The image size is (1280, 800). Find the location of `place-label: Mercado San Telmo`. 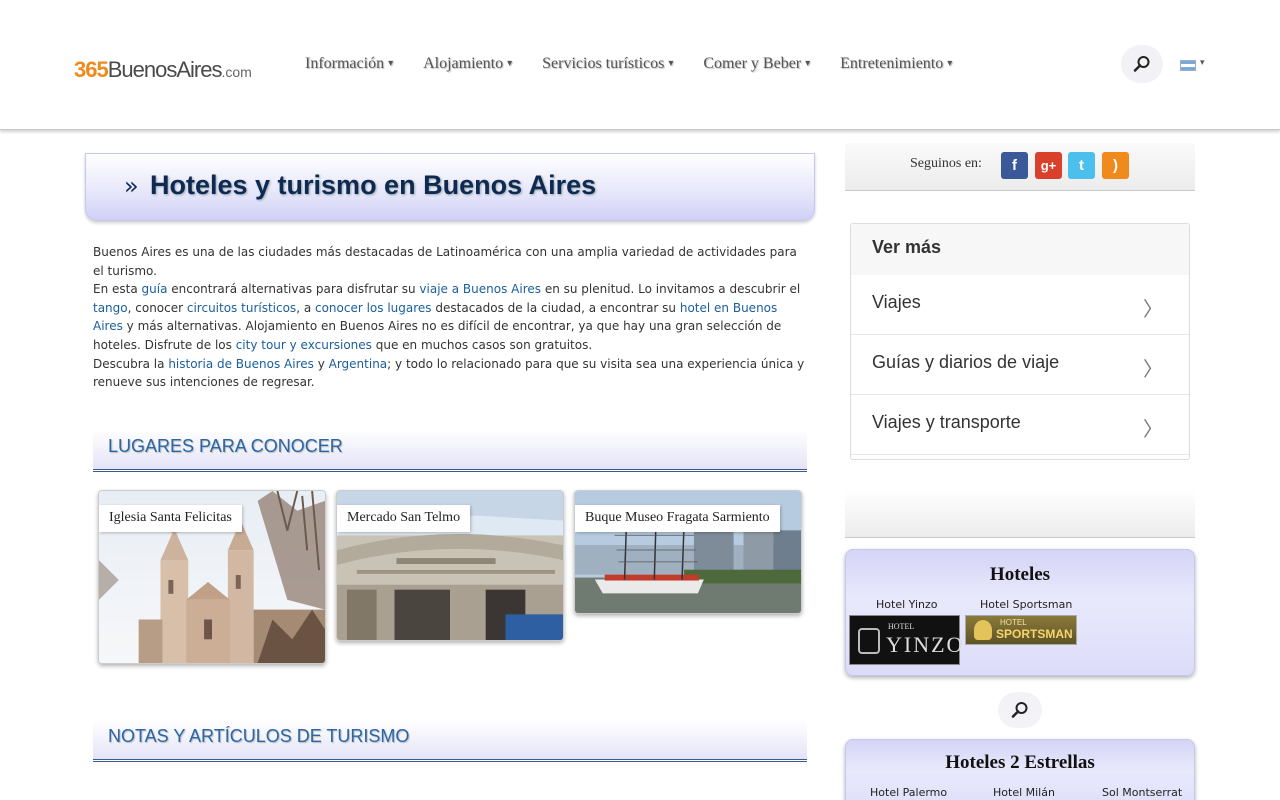

place-label: Mercado San Telmo is located at coordinates (404, 518).